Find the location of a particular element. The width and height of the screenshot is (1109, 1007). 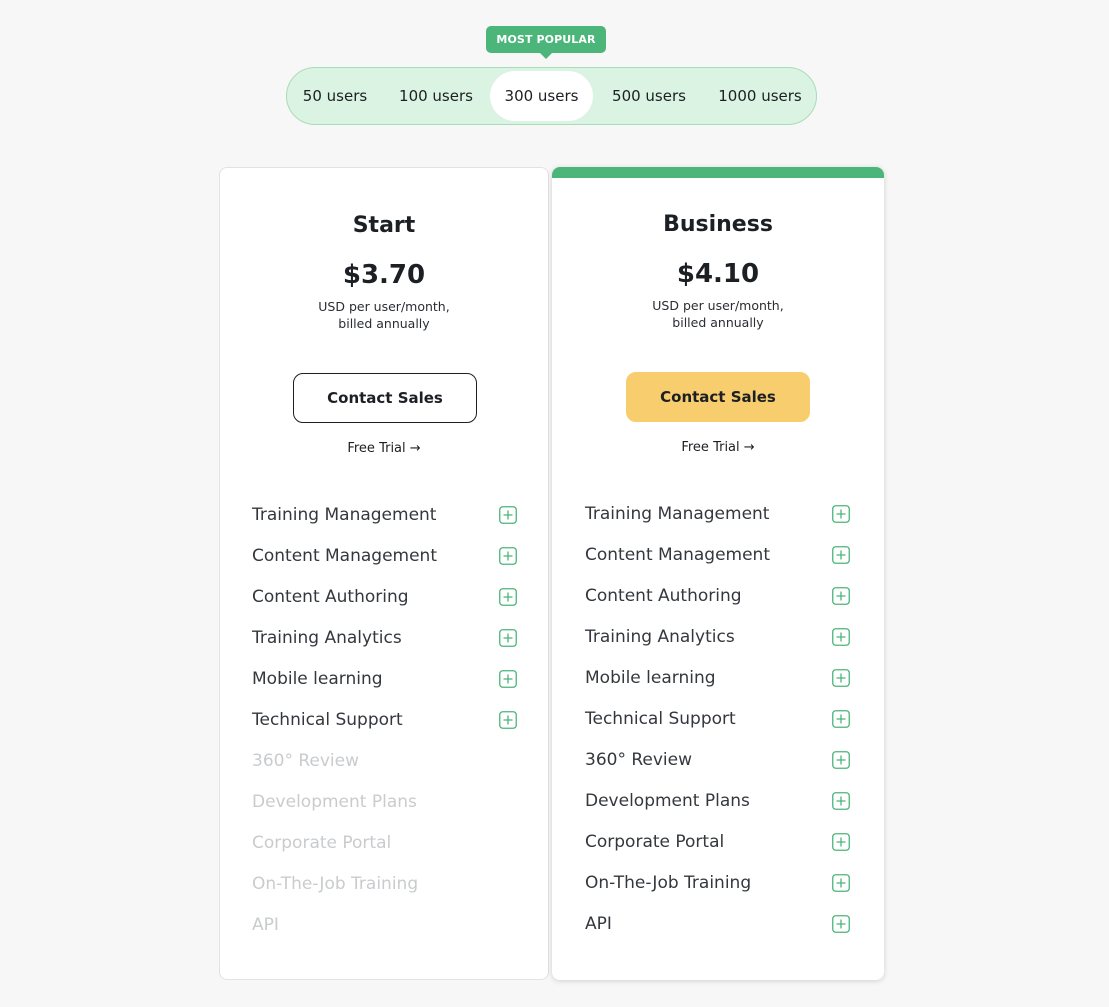

most-popular-badge: MOST POPULAR is located at coordinates (546, 42).